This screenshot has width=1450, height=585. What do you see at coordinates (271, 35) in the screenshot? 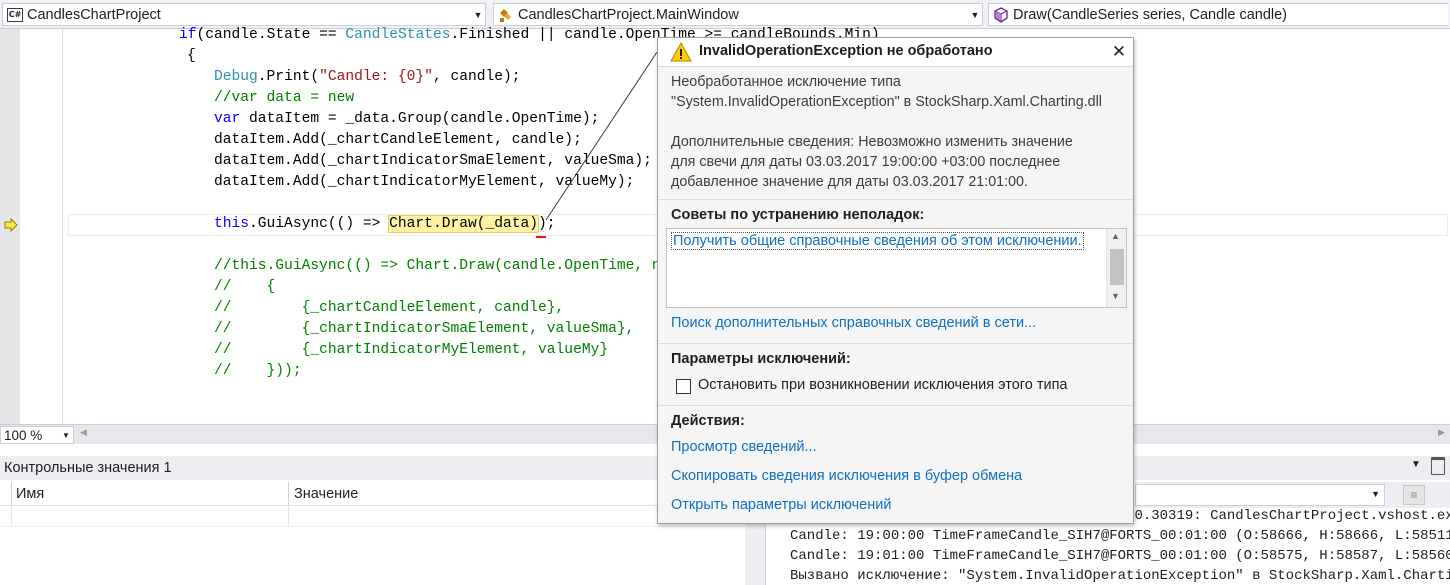
I see `code-token: (candle.State ==` at bounding box center [271, 35].